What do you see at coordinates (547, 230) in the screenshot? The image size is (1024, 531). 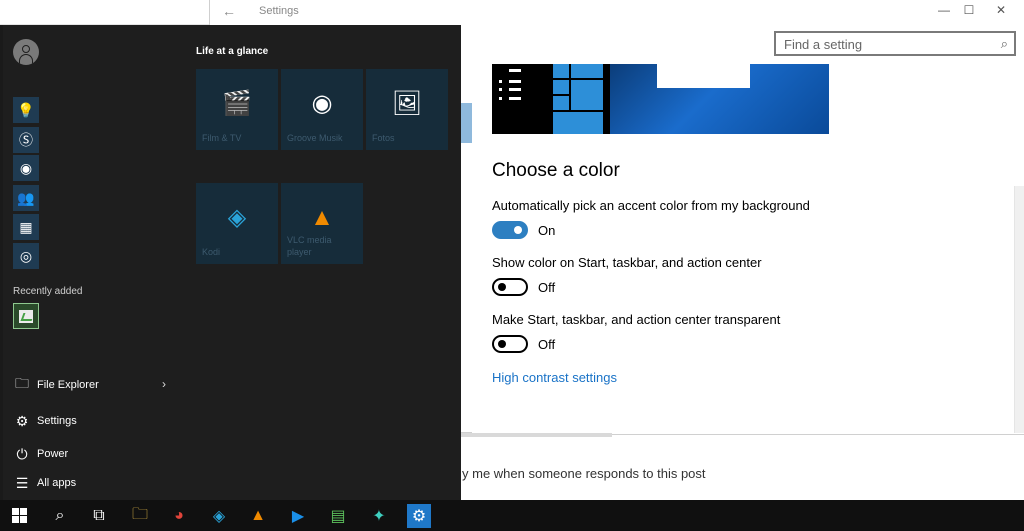 I see `auto-accent-state: On` at bounding box center [547, 230].